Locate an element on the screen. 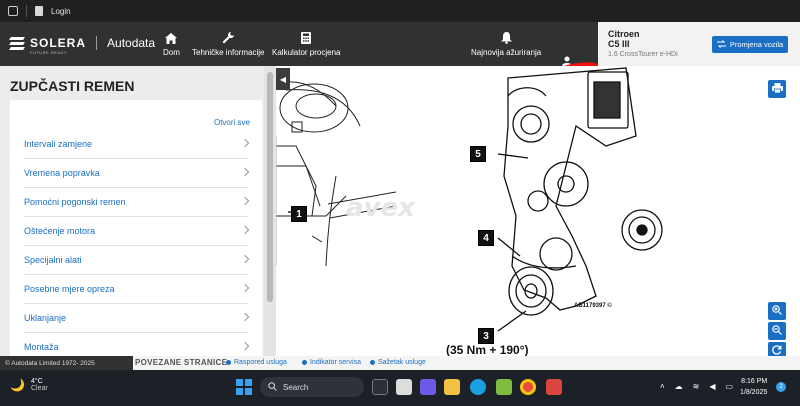 This screenshot has height=406, width=800. notification-badge: 2 is located at coordinates (781, 387).